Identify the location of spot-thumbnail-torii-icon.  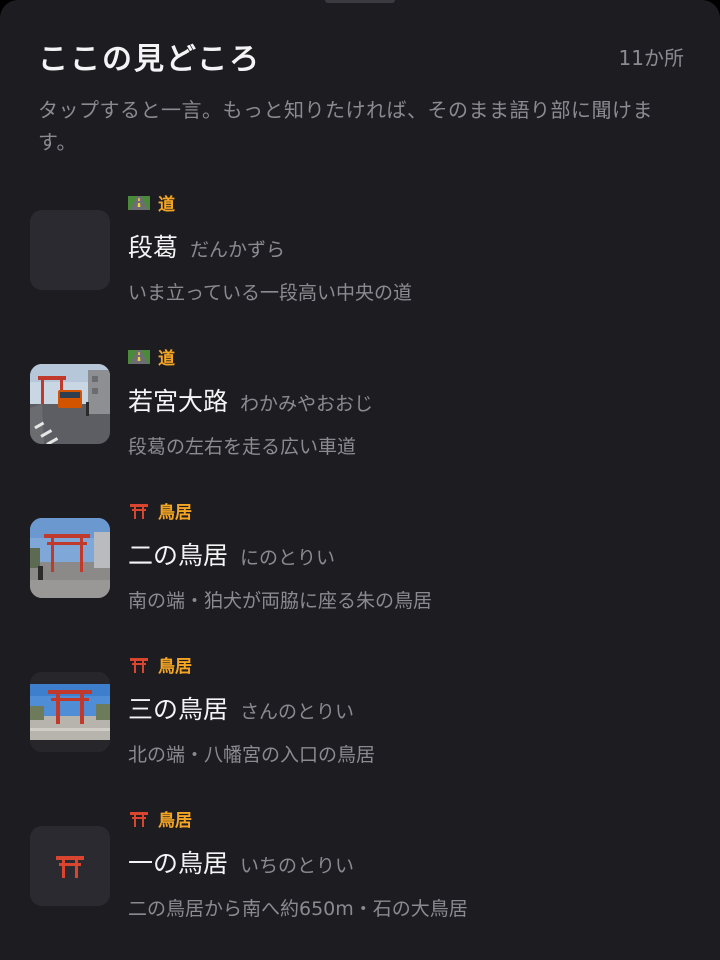
(70, 866).